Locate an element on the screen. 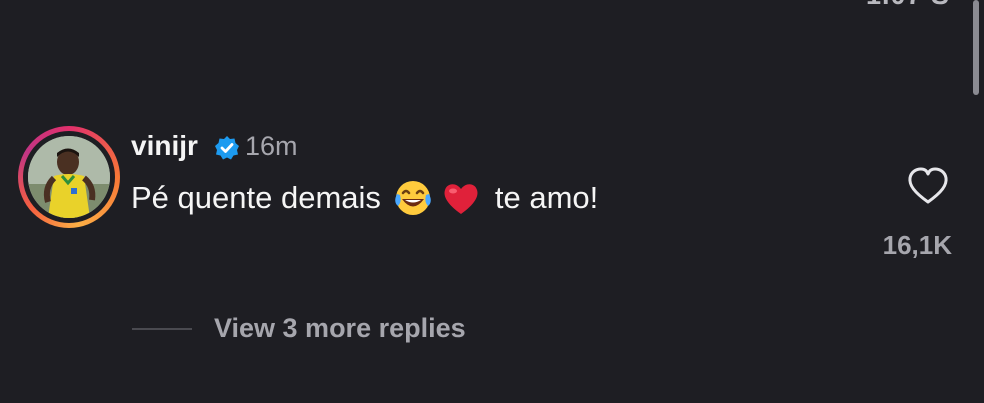 The image size is (984, 403). avatar-image is located at coordinates (69, 177).